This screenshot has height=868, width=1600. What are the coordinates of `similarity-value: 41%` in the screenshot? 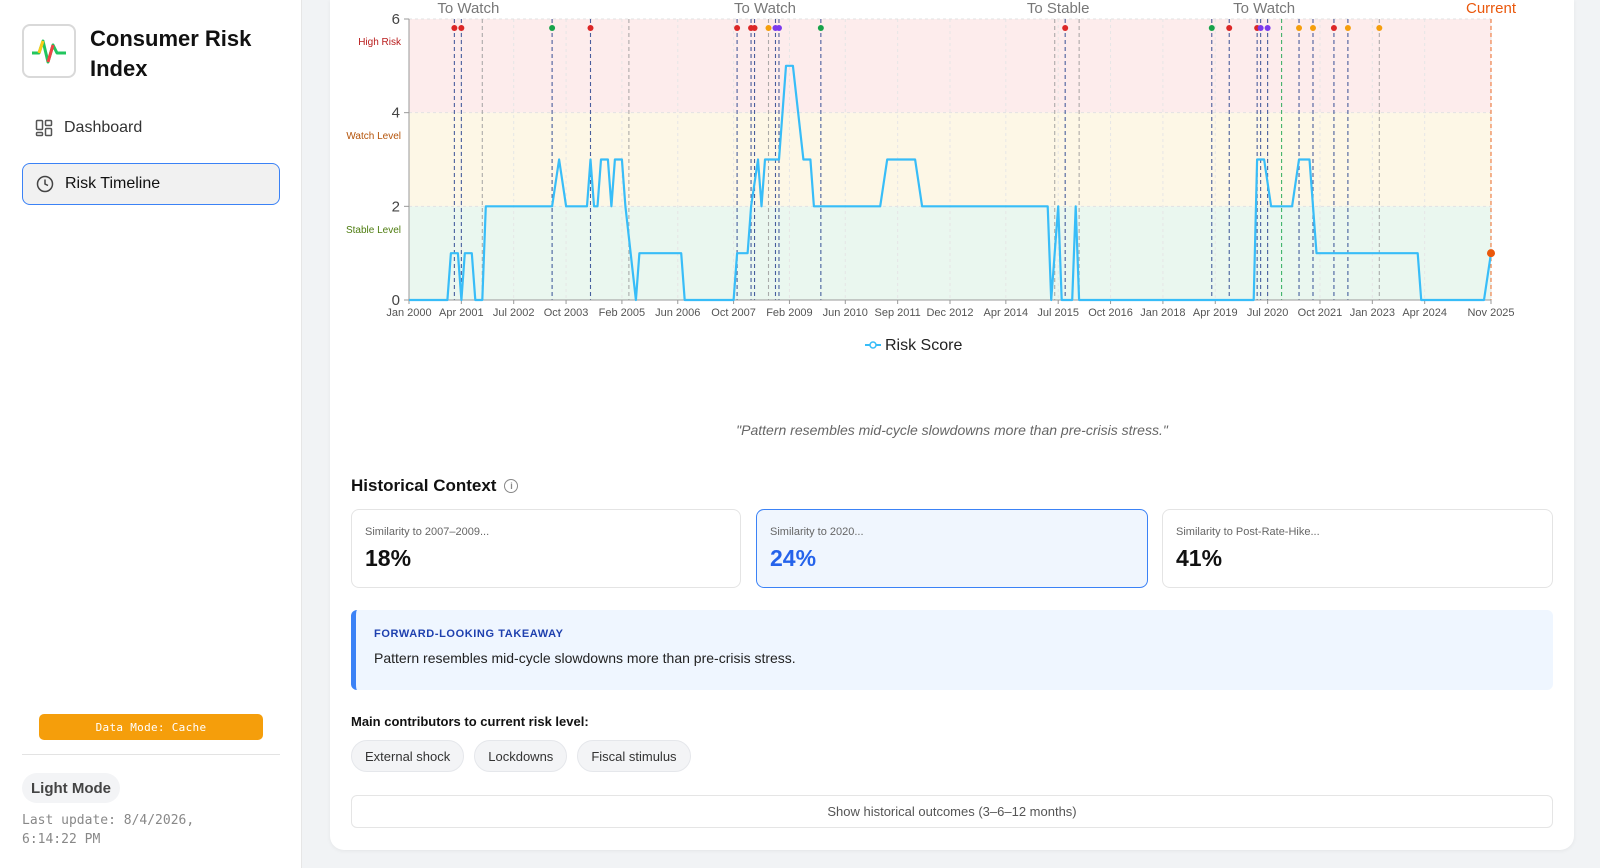 It's located at (1199, 558).